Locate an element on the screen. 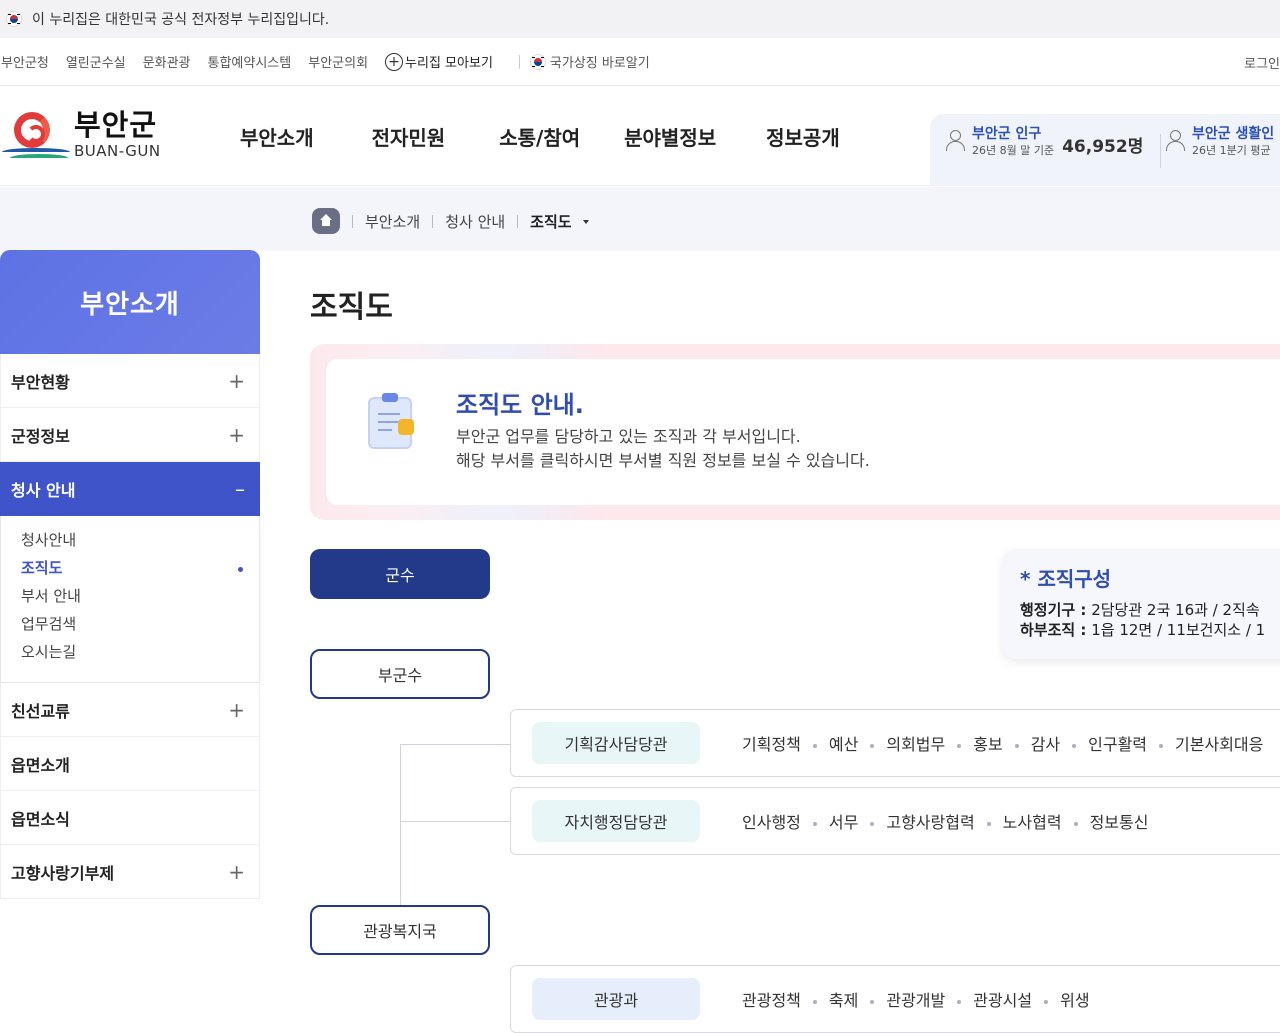 The image size is (1280, 1033). team-link: 홍보 is located at coordinates (987, 743).